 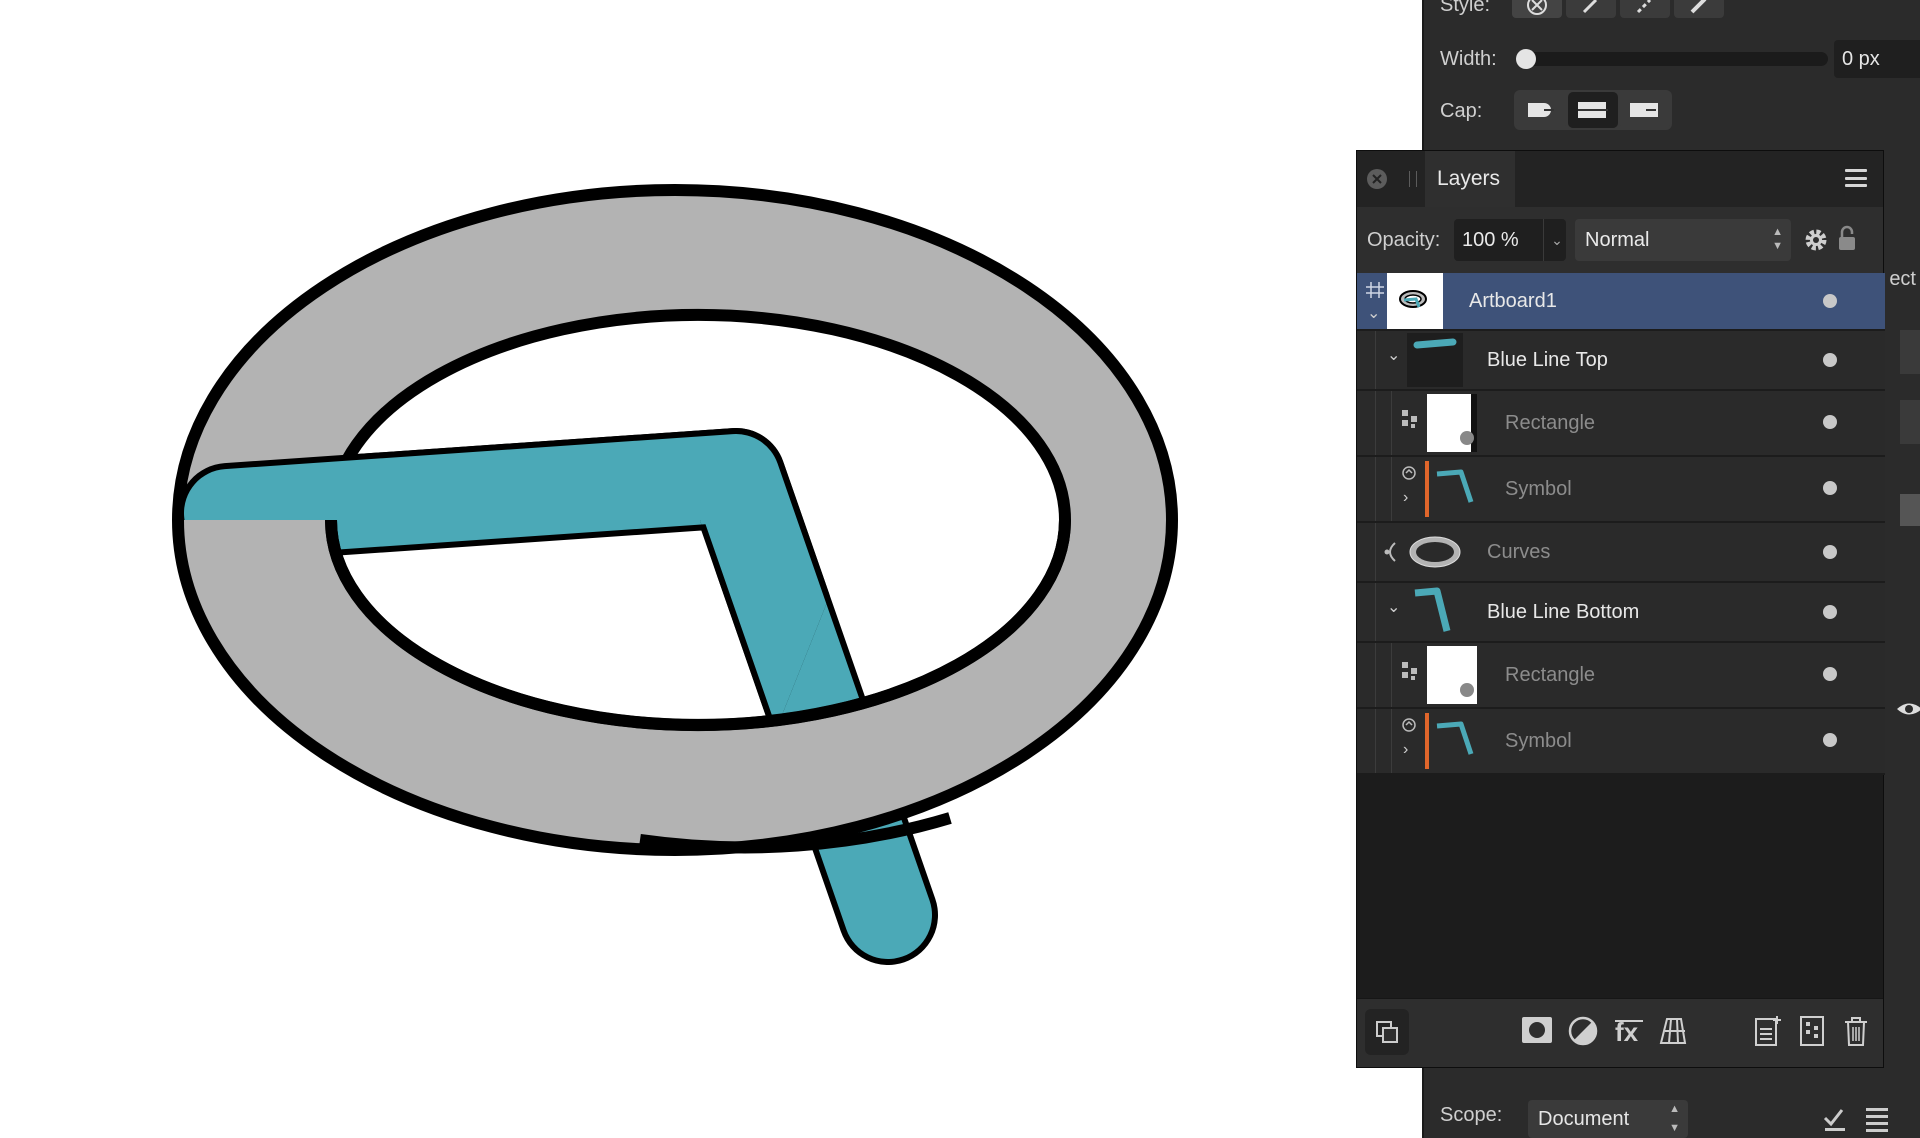 I want to click on lock-icon, so click(x=1847, y=239).